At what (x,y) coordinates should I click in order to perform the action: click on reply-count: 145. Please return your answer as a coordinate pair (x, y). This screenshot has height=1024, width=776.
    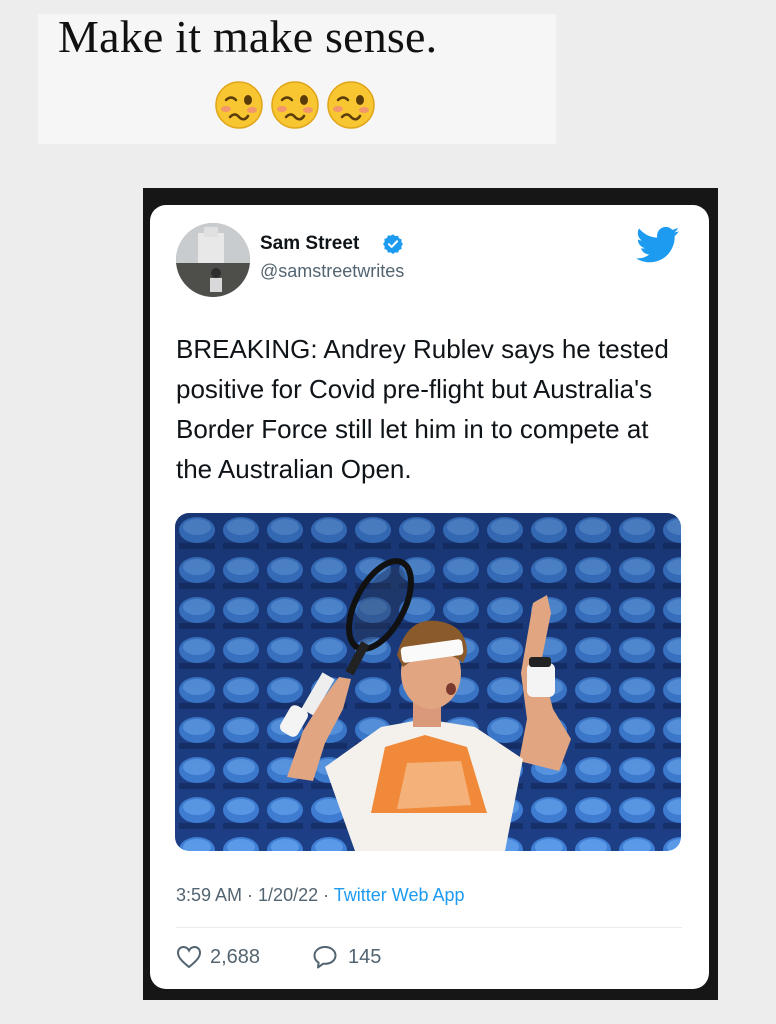
    Looking at the image, I should click on (365, 957).